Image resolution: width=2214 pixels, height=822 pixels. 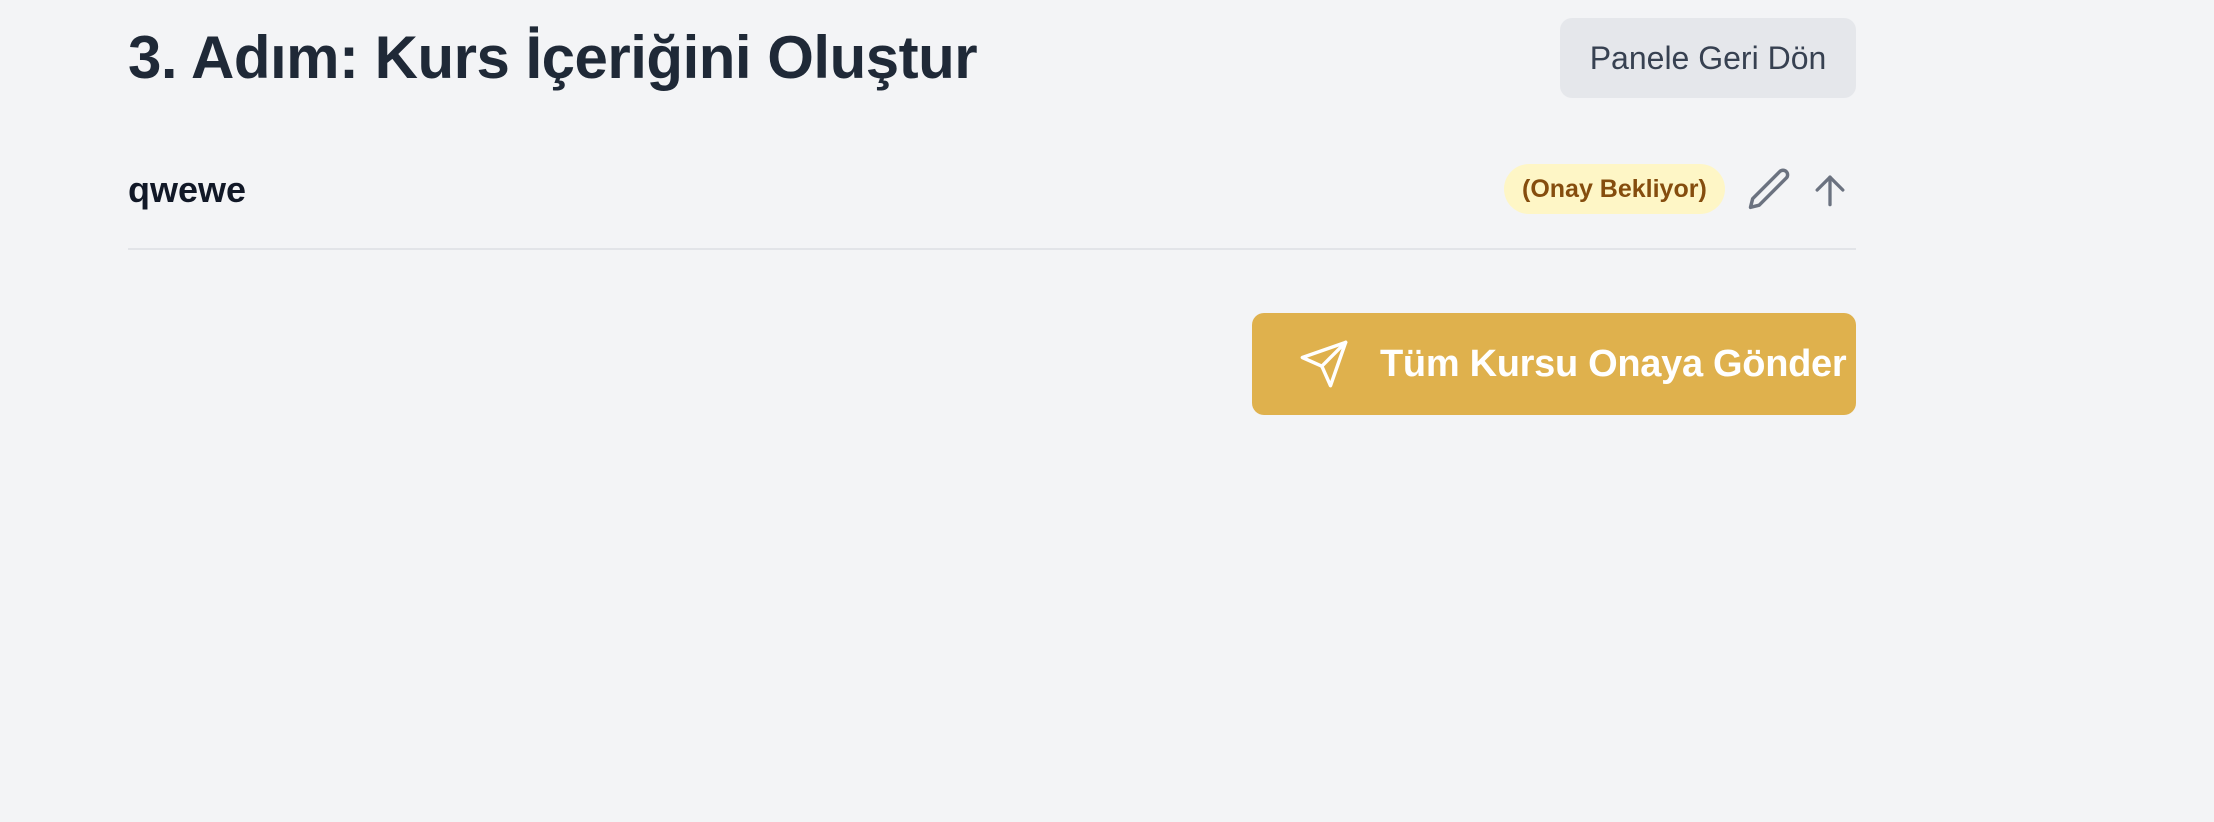 I want to click on send-icon, so click(x=1324, y=364).